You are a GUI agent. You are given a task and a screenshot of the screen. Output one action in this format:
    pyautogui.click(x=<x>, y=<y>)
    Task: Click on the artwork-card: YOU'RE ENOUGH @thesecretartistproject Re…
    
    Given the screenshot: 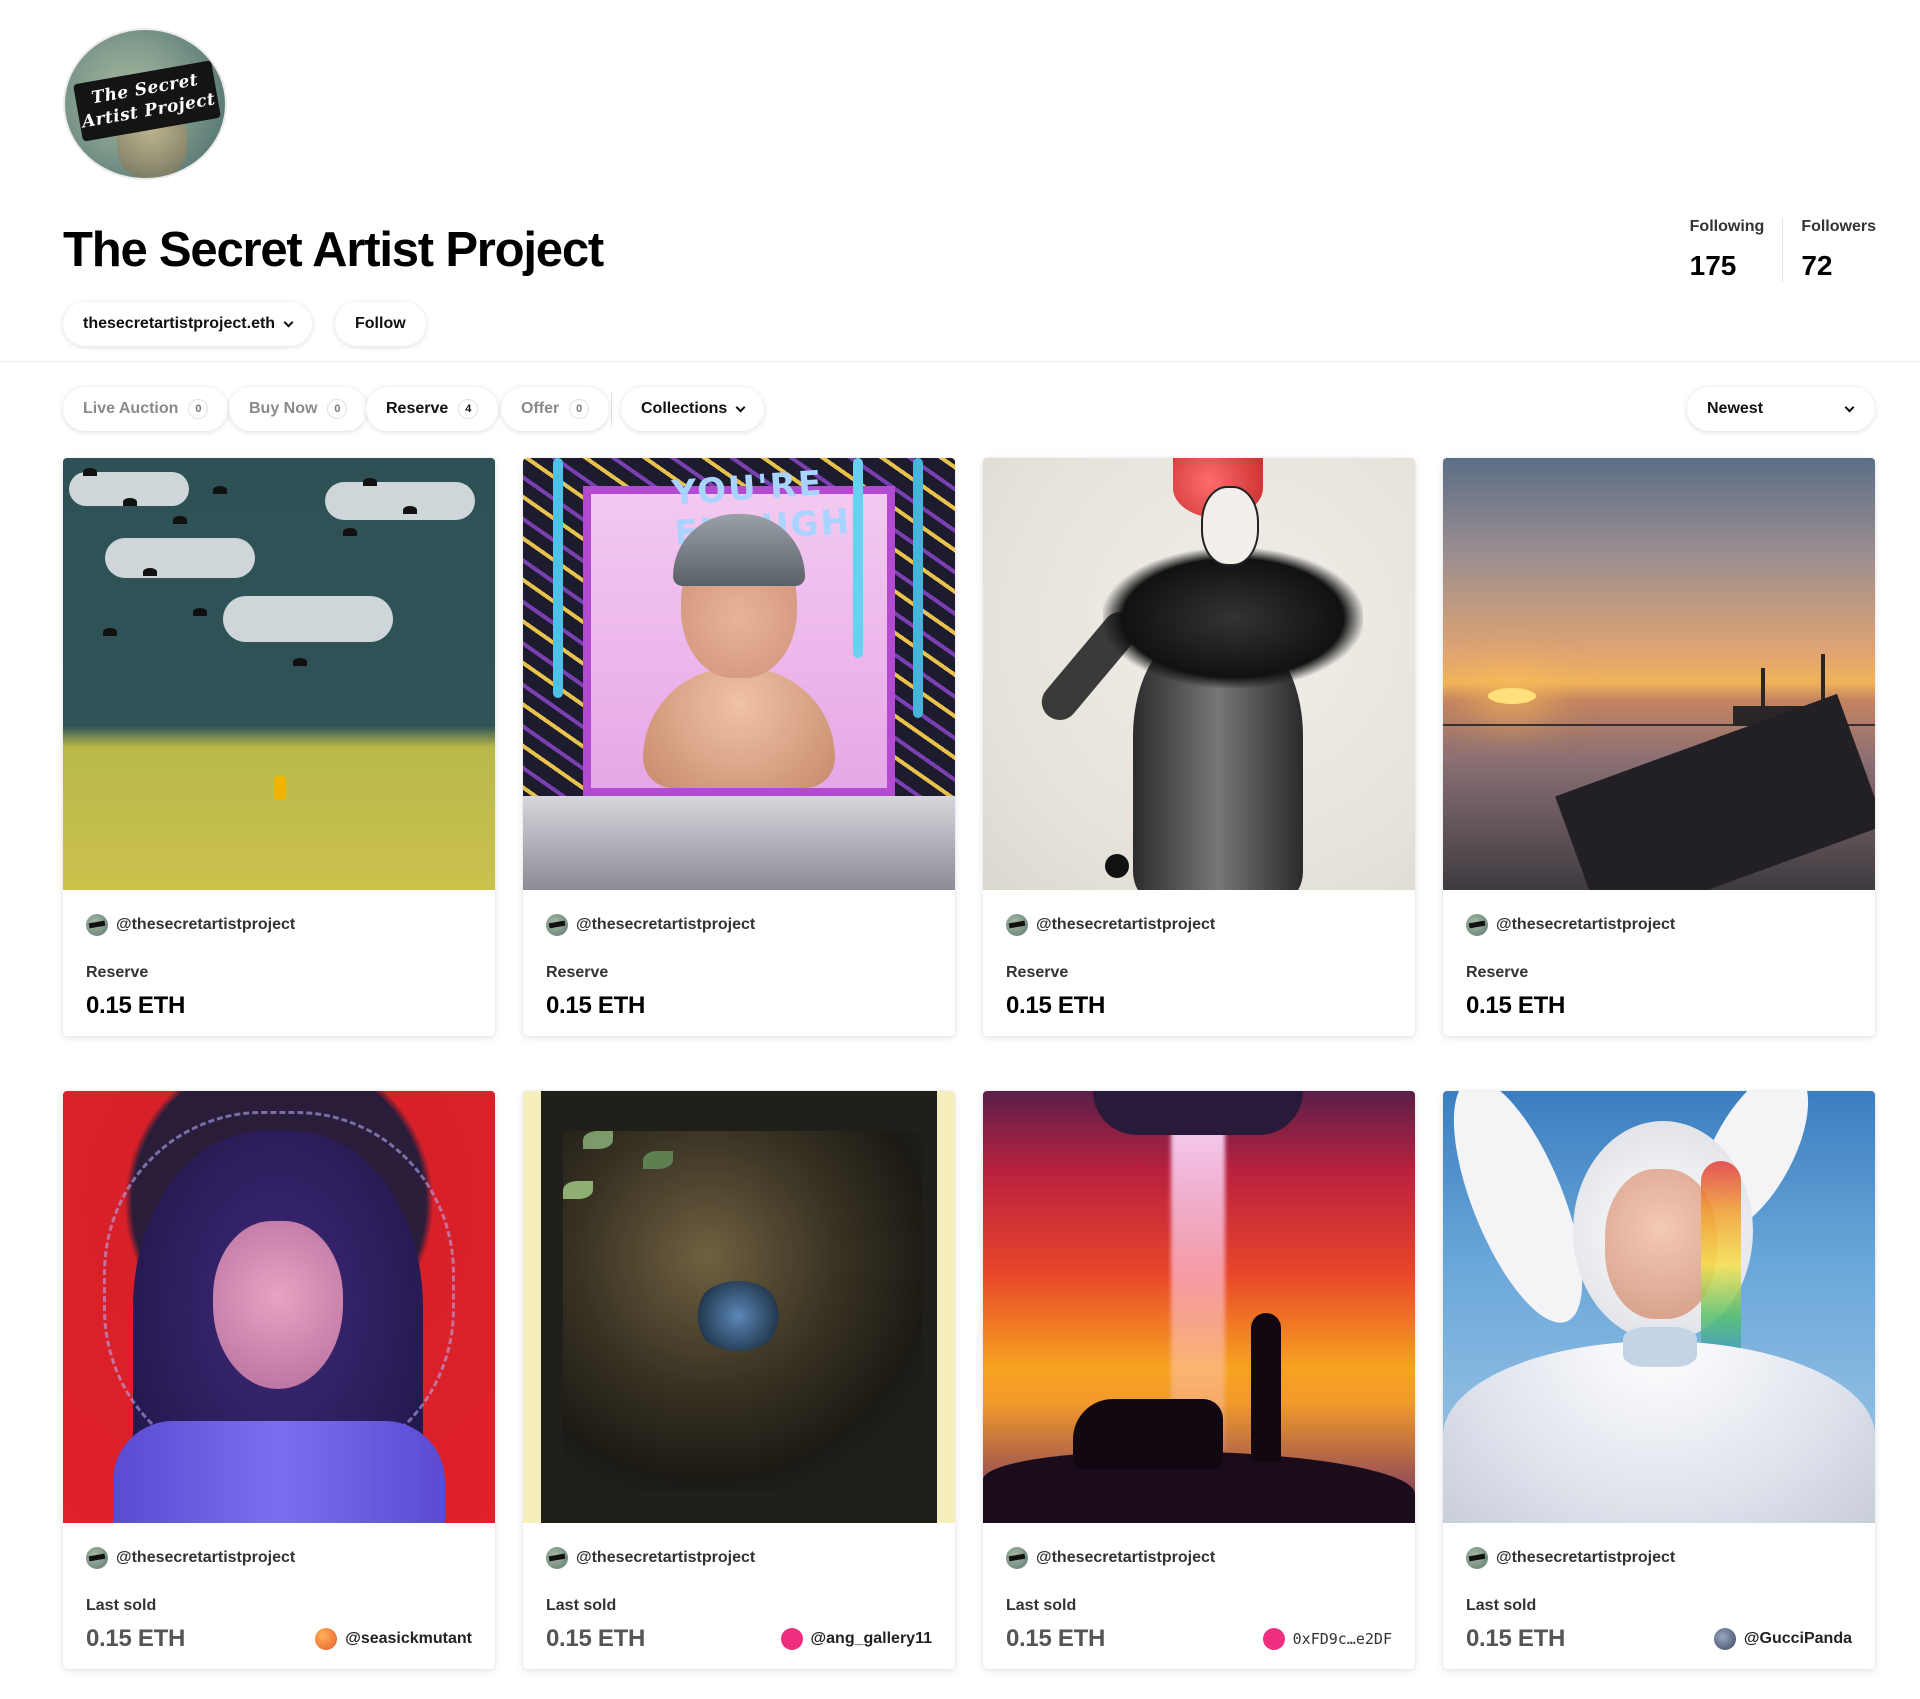 What is the action you would take?
    pyautogui.click(x=739, y=747)
    